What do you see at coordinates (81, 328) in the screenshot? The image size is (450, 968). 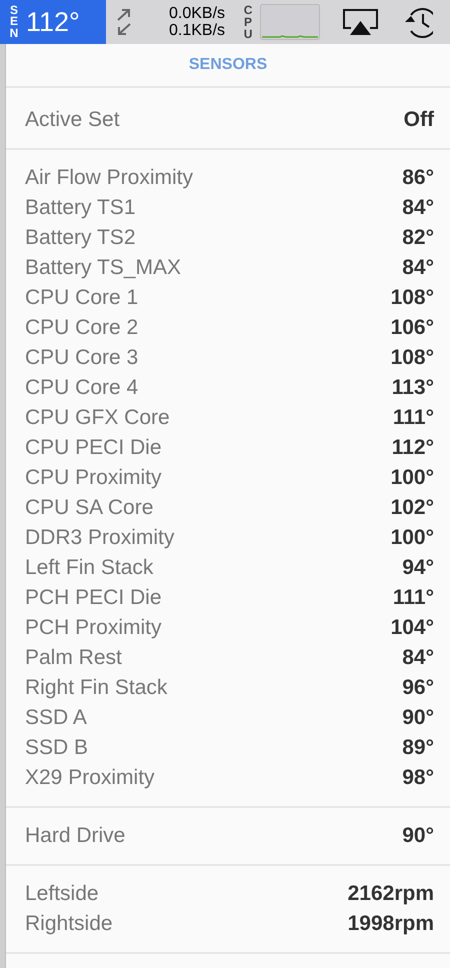 I see `sensor-label: CPU Core 2` at bounding box center [81, 328].